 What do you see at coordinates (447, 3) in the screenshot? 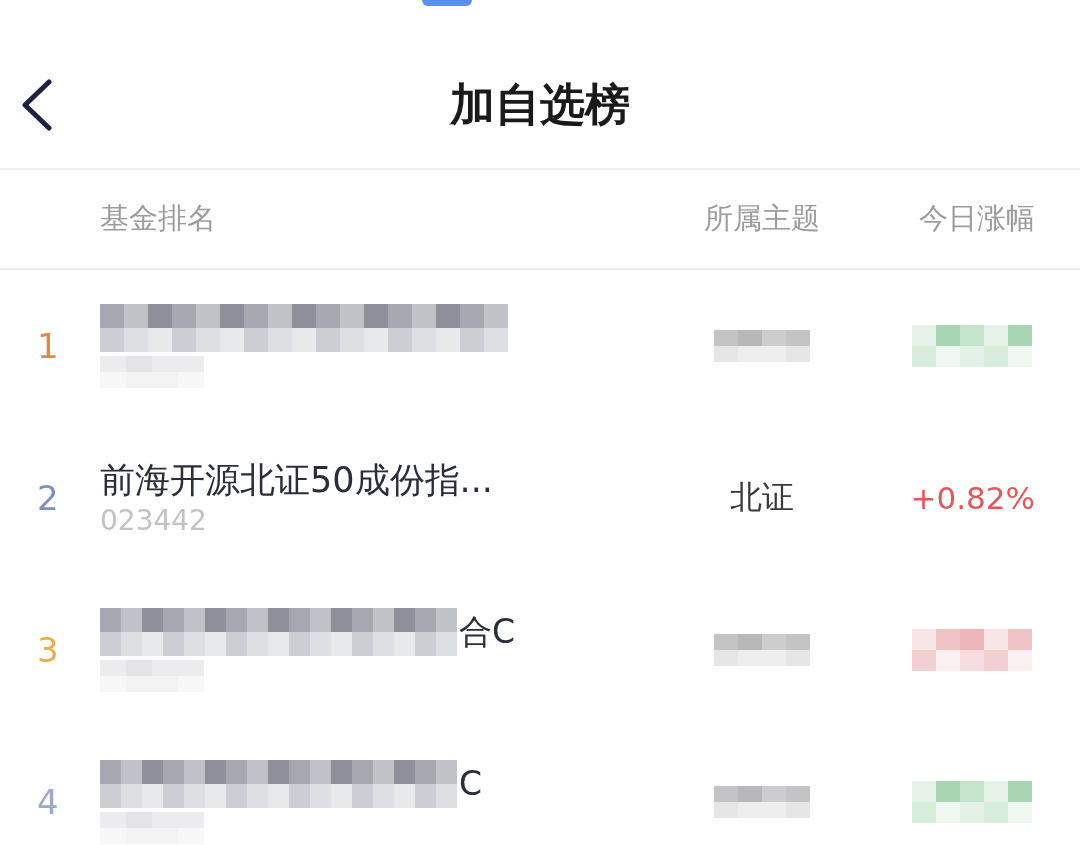
I see `tab-indicator` at bounding box center [447, 3].